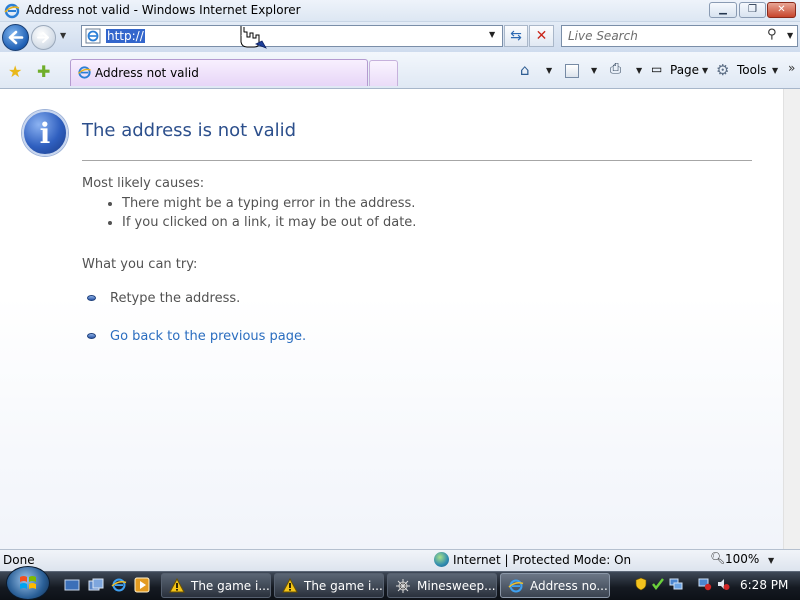 The width and height of the screenshot is (800, 600). I want to click on new-tab-button, so click(383, 73).